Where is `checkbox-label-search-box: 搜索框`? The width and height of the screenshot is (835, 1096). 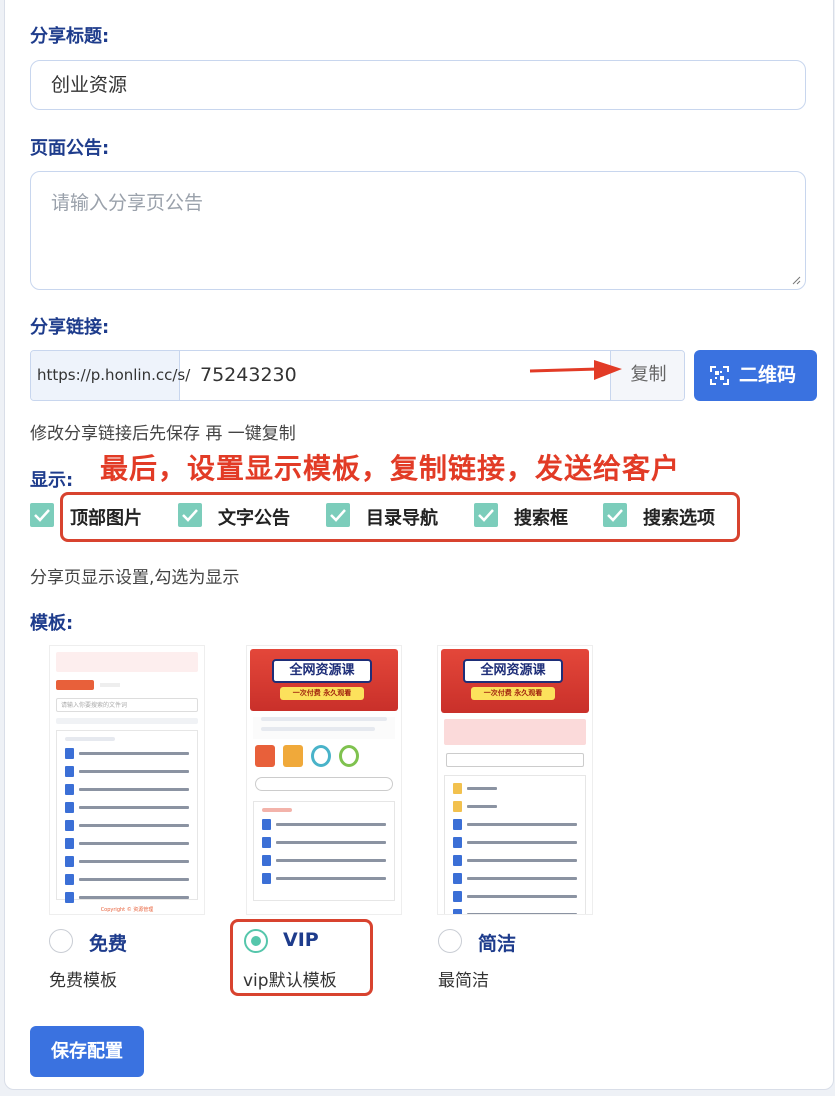 checkbox-label-search-box: 搜索框 is located at coordinates (541, 517).